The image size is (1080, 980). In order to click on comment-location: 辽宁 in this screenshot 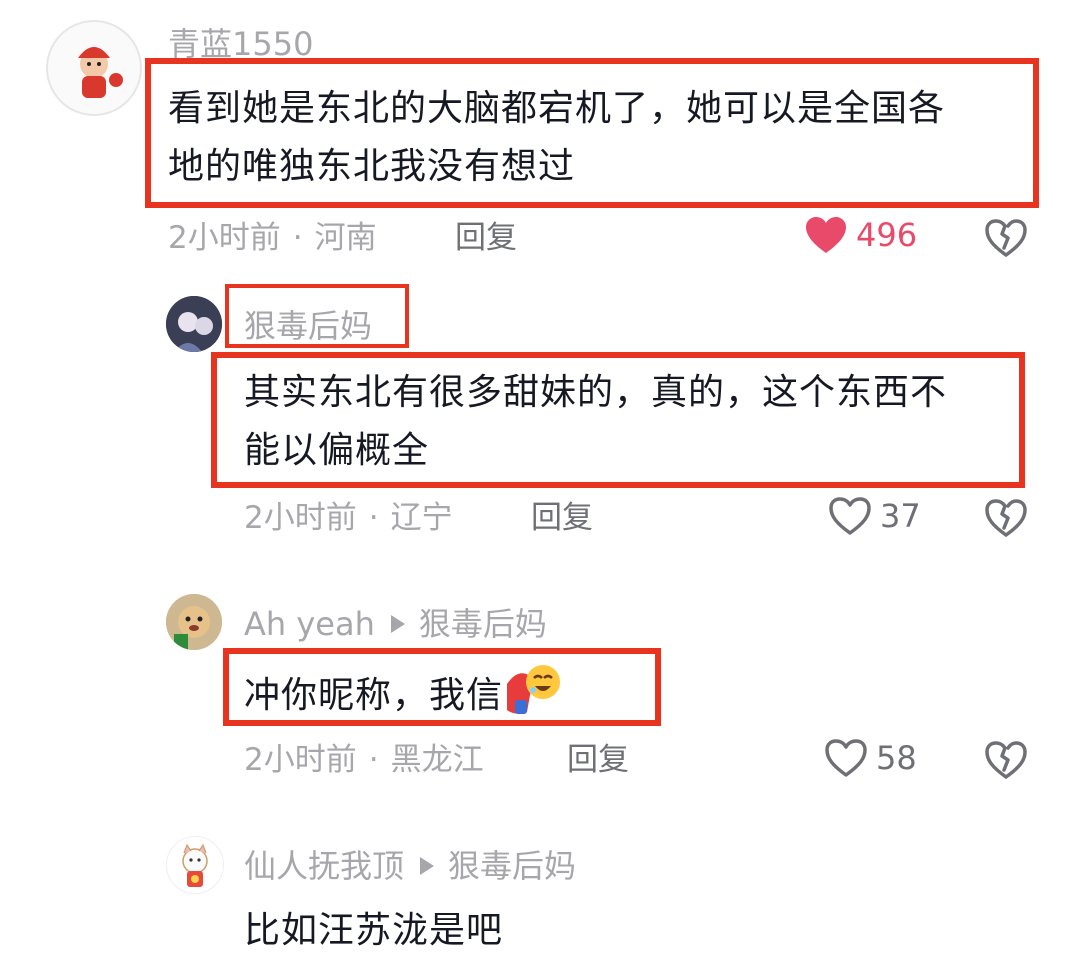, I will do `click(421, 518)`.